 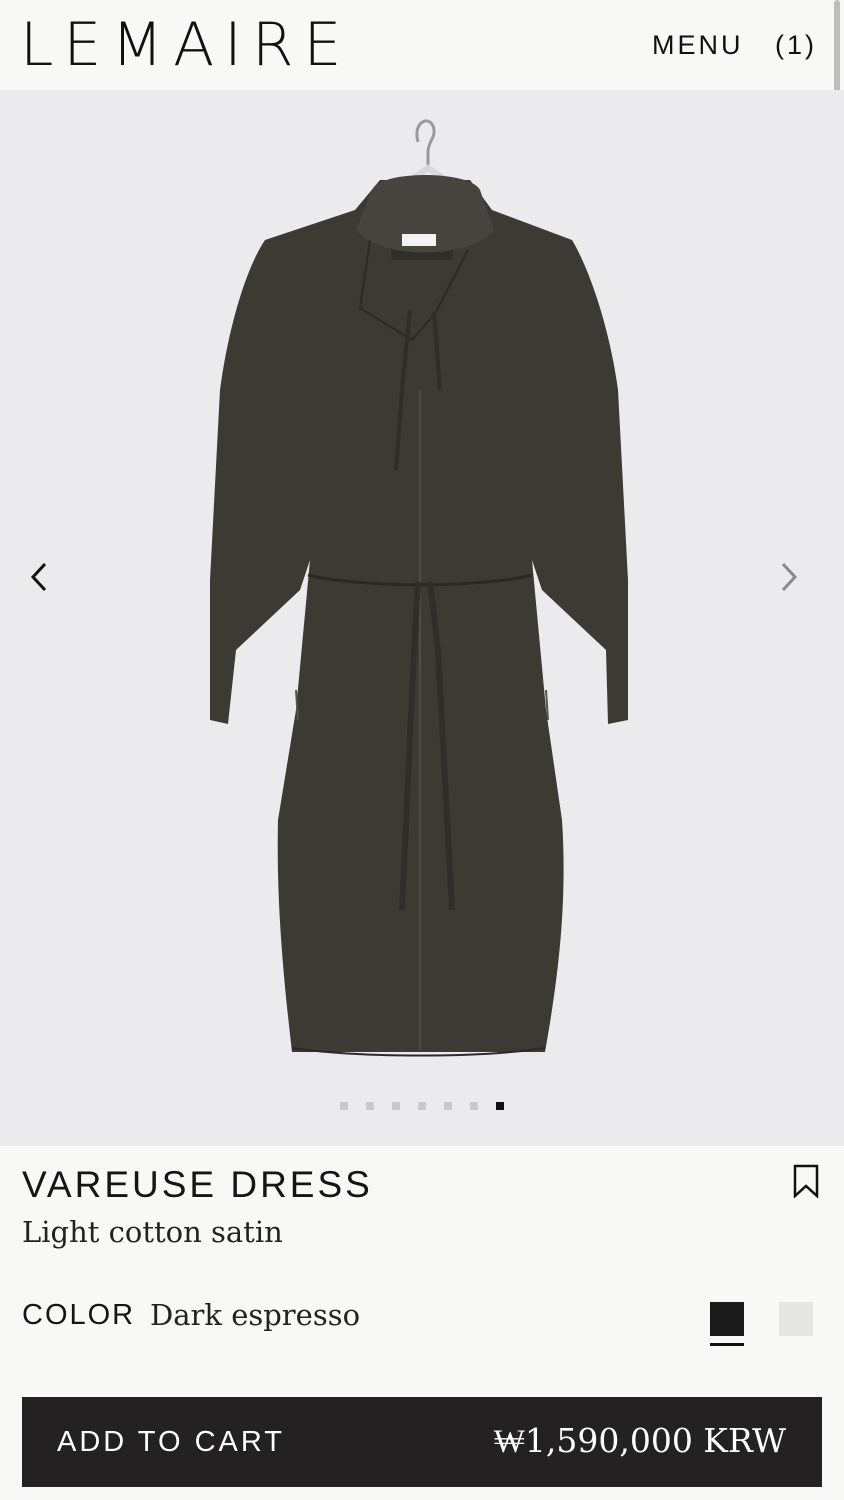 I want to click on next-image-button, so click(x=797, y=580).